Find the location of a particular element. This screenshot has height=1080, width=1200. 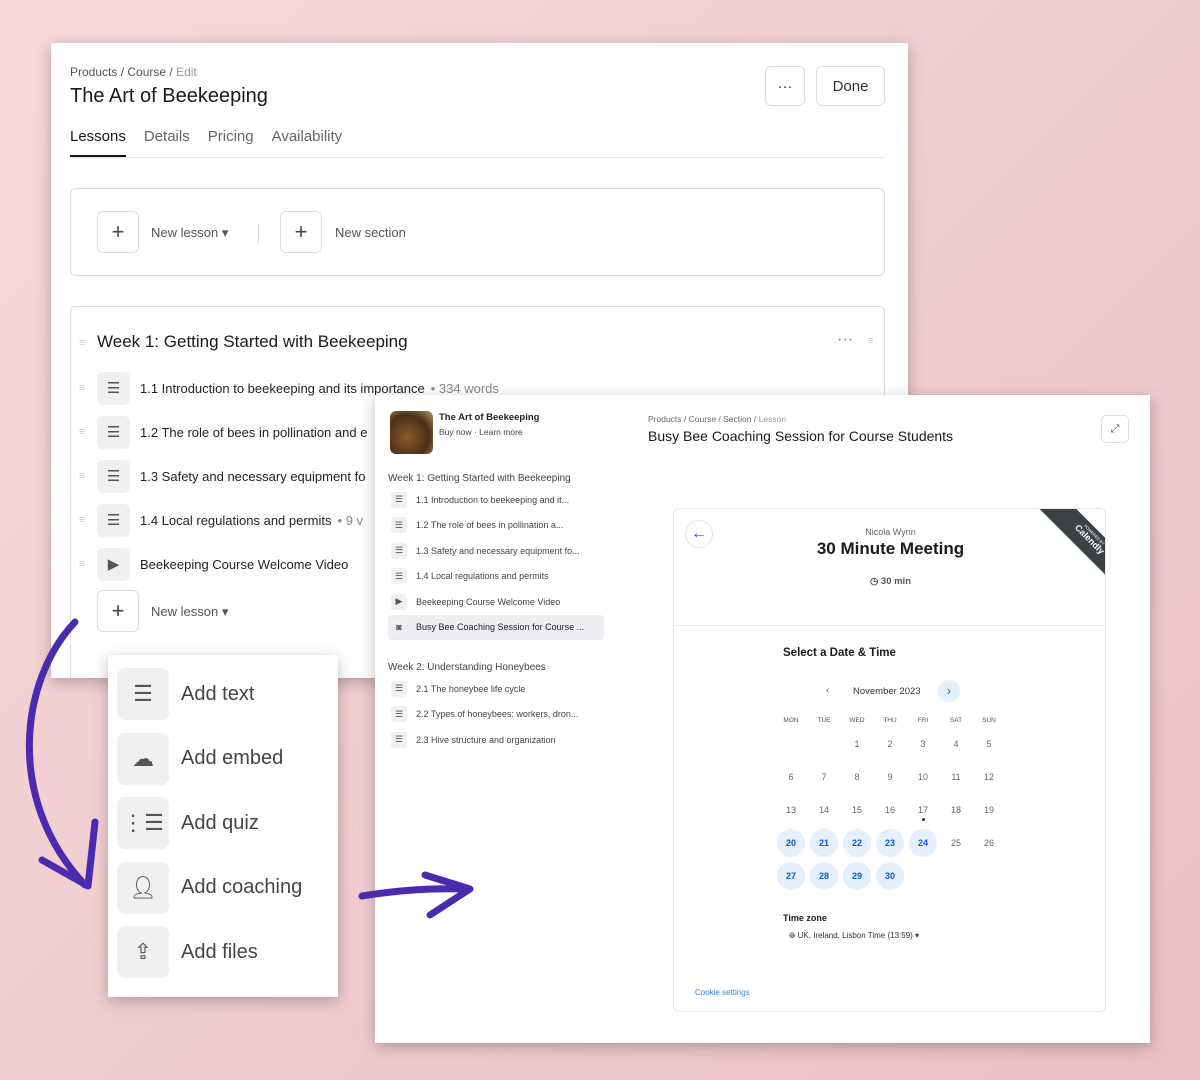

curved-arrow is located at coordinates (57, 753).